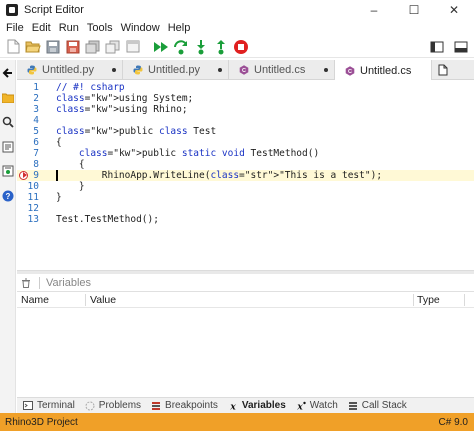  I want to click on toggle-panel-button, so click(461, 47).